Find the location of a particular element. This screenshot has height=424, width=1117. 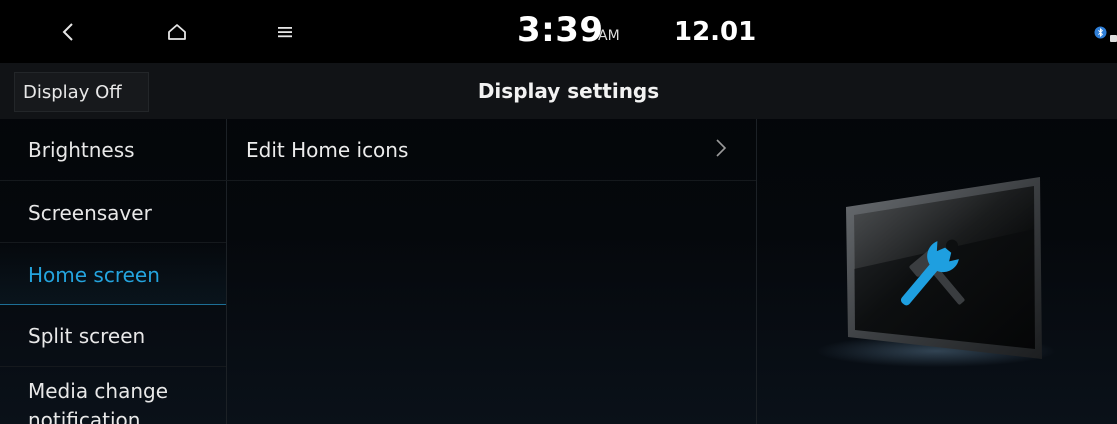

status-bar: 3:39 AM 12.01 is located at coordinates (558, 31).